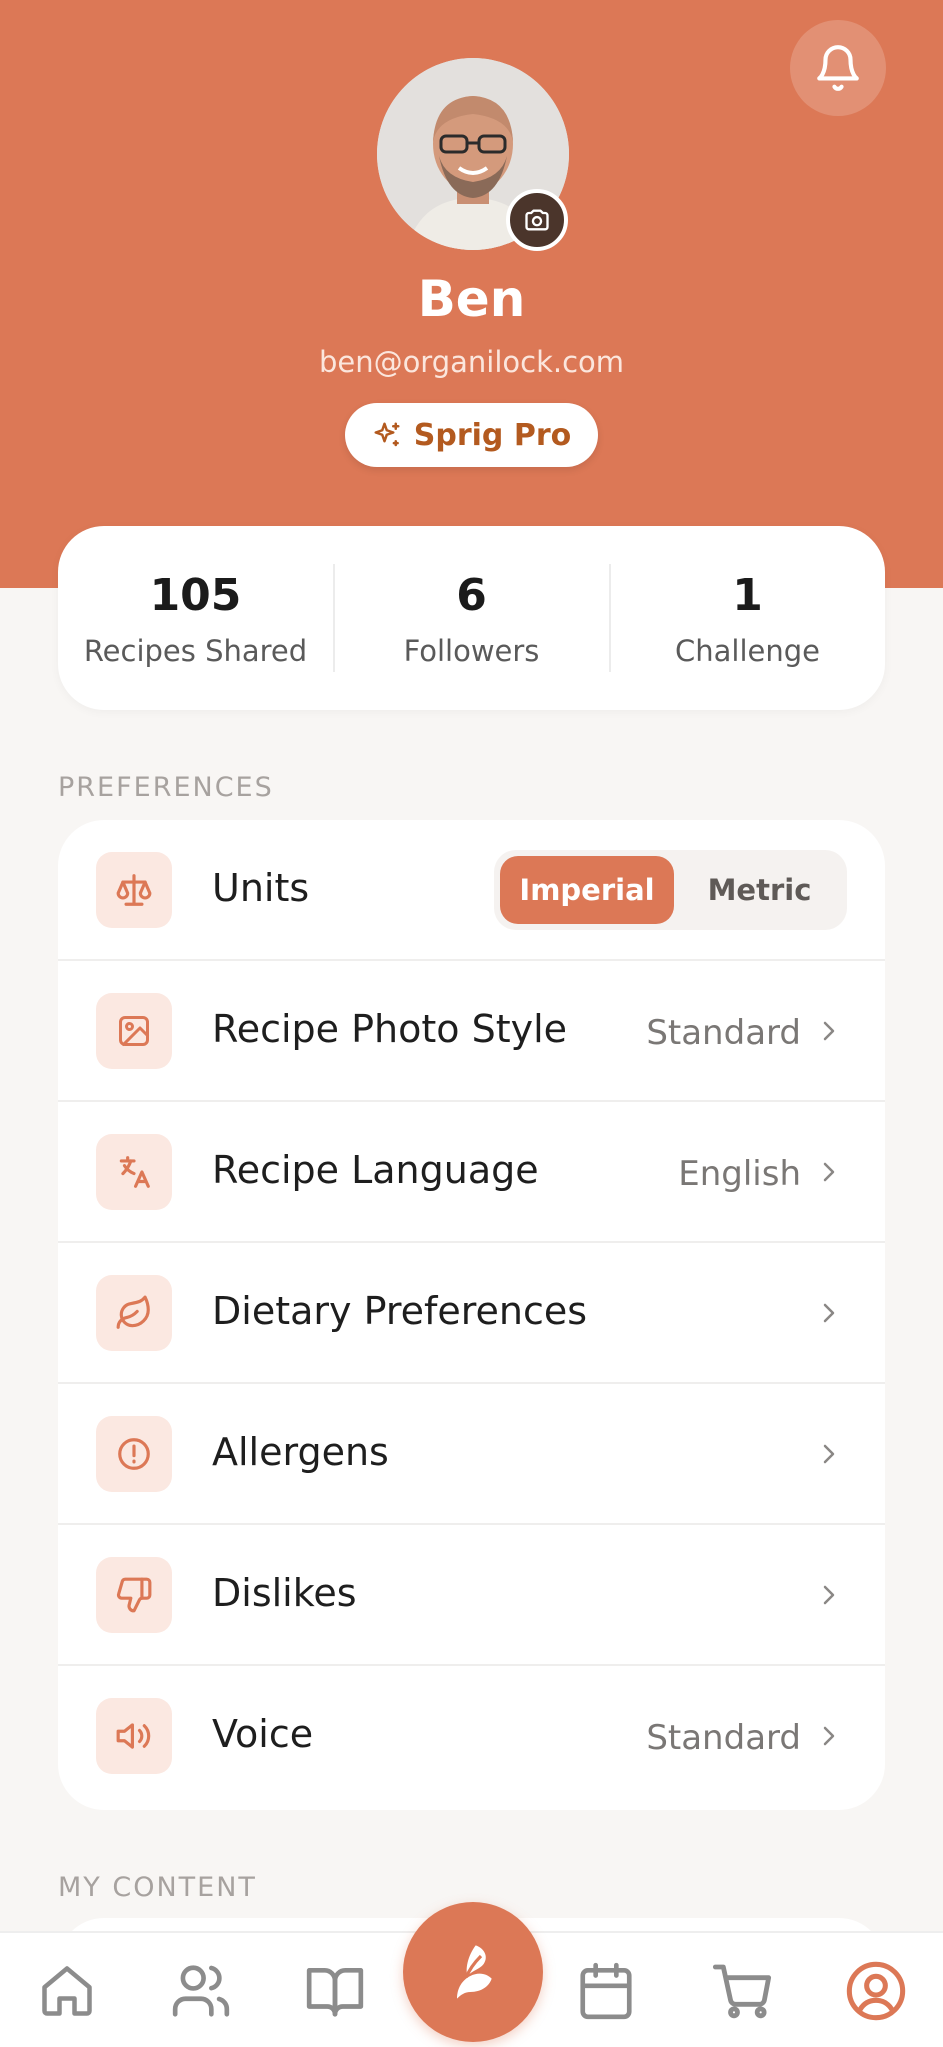 This screenshot has height=2047, width=943. Describe the element at coordinates (263, 1734) in the screenshot. I see `voice-label: Voice` at that location.